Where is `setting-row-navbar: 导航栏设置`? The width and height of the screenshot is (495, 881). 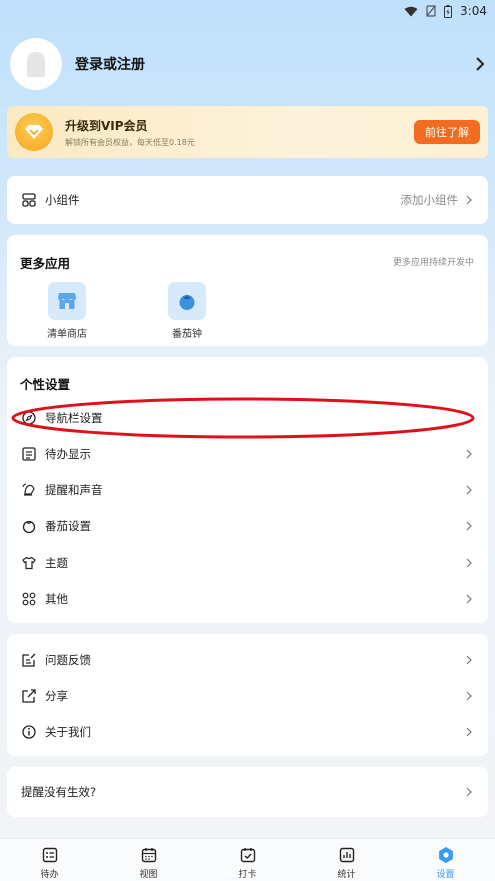 setting-row-navbar: 导航栏设置 is located at coordinates (247, 418).